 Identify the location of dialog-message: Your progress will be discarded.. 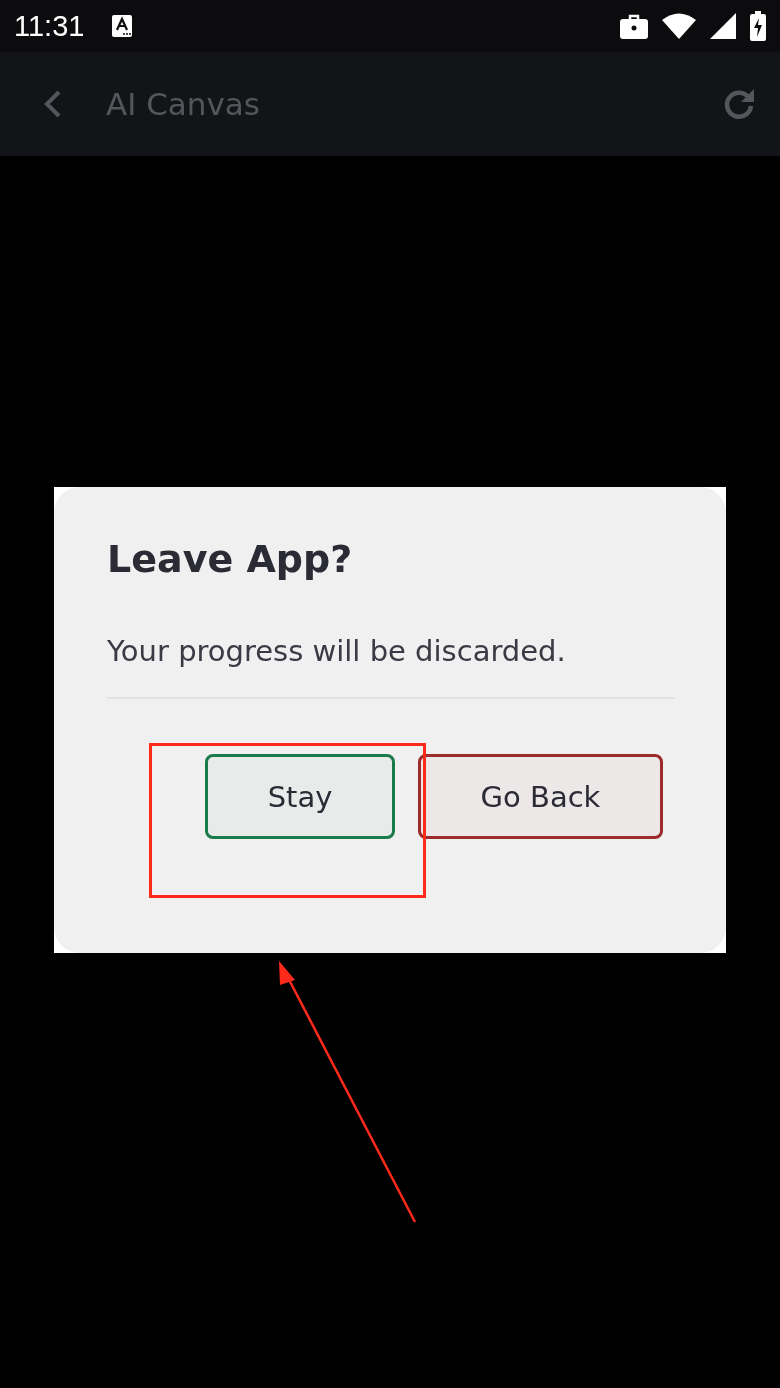
(337, 651).